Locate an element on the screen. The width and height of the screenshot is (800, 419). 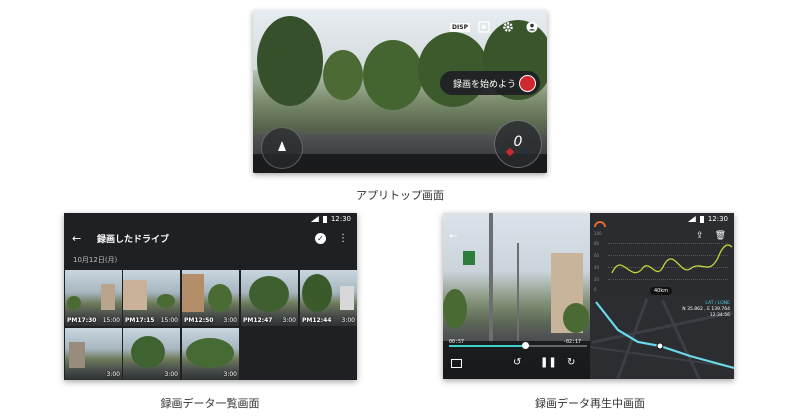
fullscreen-icon is located at coordinates (456, 363).